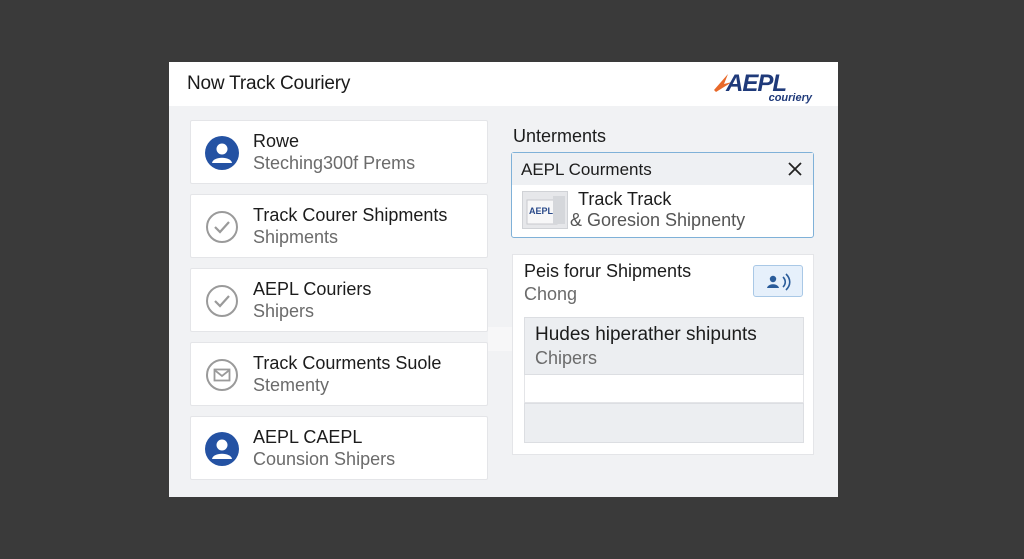 The image size is (1024, 559). Describe the element at coordinates (296, 237) in the screenshot. I see `list-item-subtitle: Shipments` at that location.